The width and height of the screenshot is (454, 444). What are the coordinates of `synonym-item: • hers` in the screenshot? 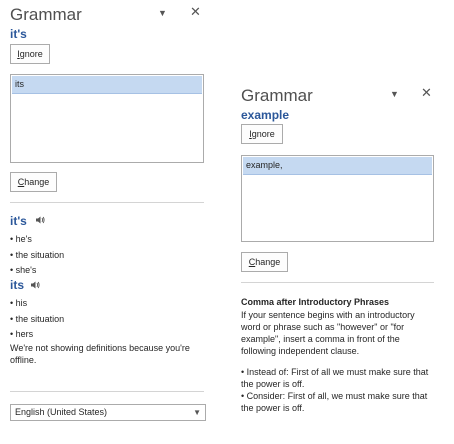 It's located at (22, 334).